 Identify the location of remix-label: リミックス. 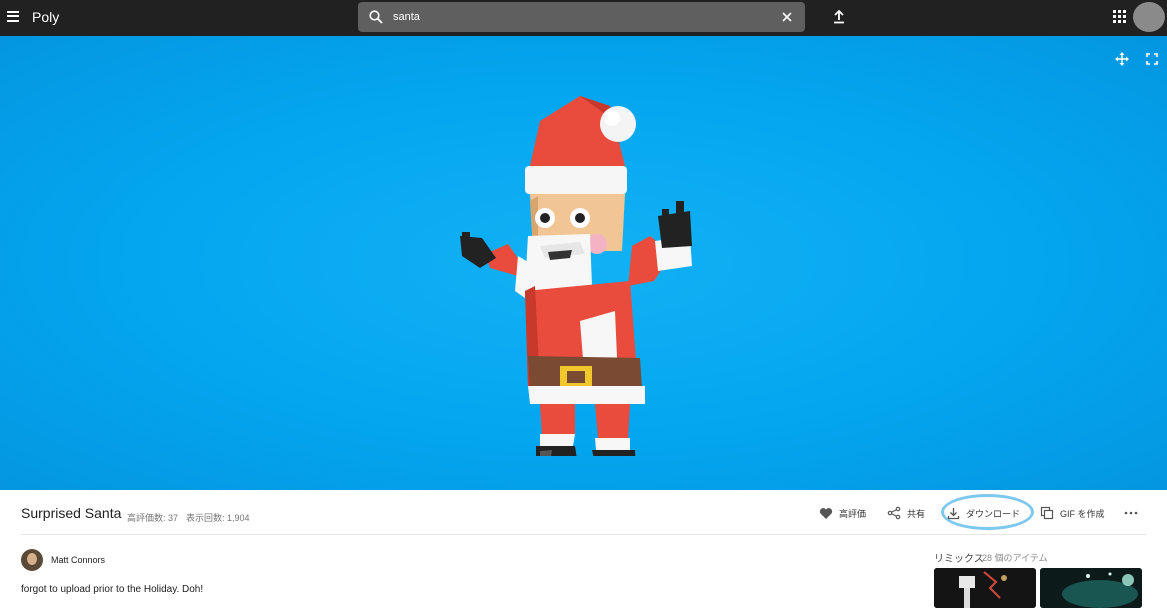
(959, 559).